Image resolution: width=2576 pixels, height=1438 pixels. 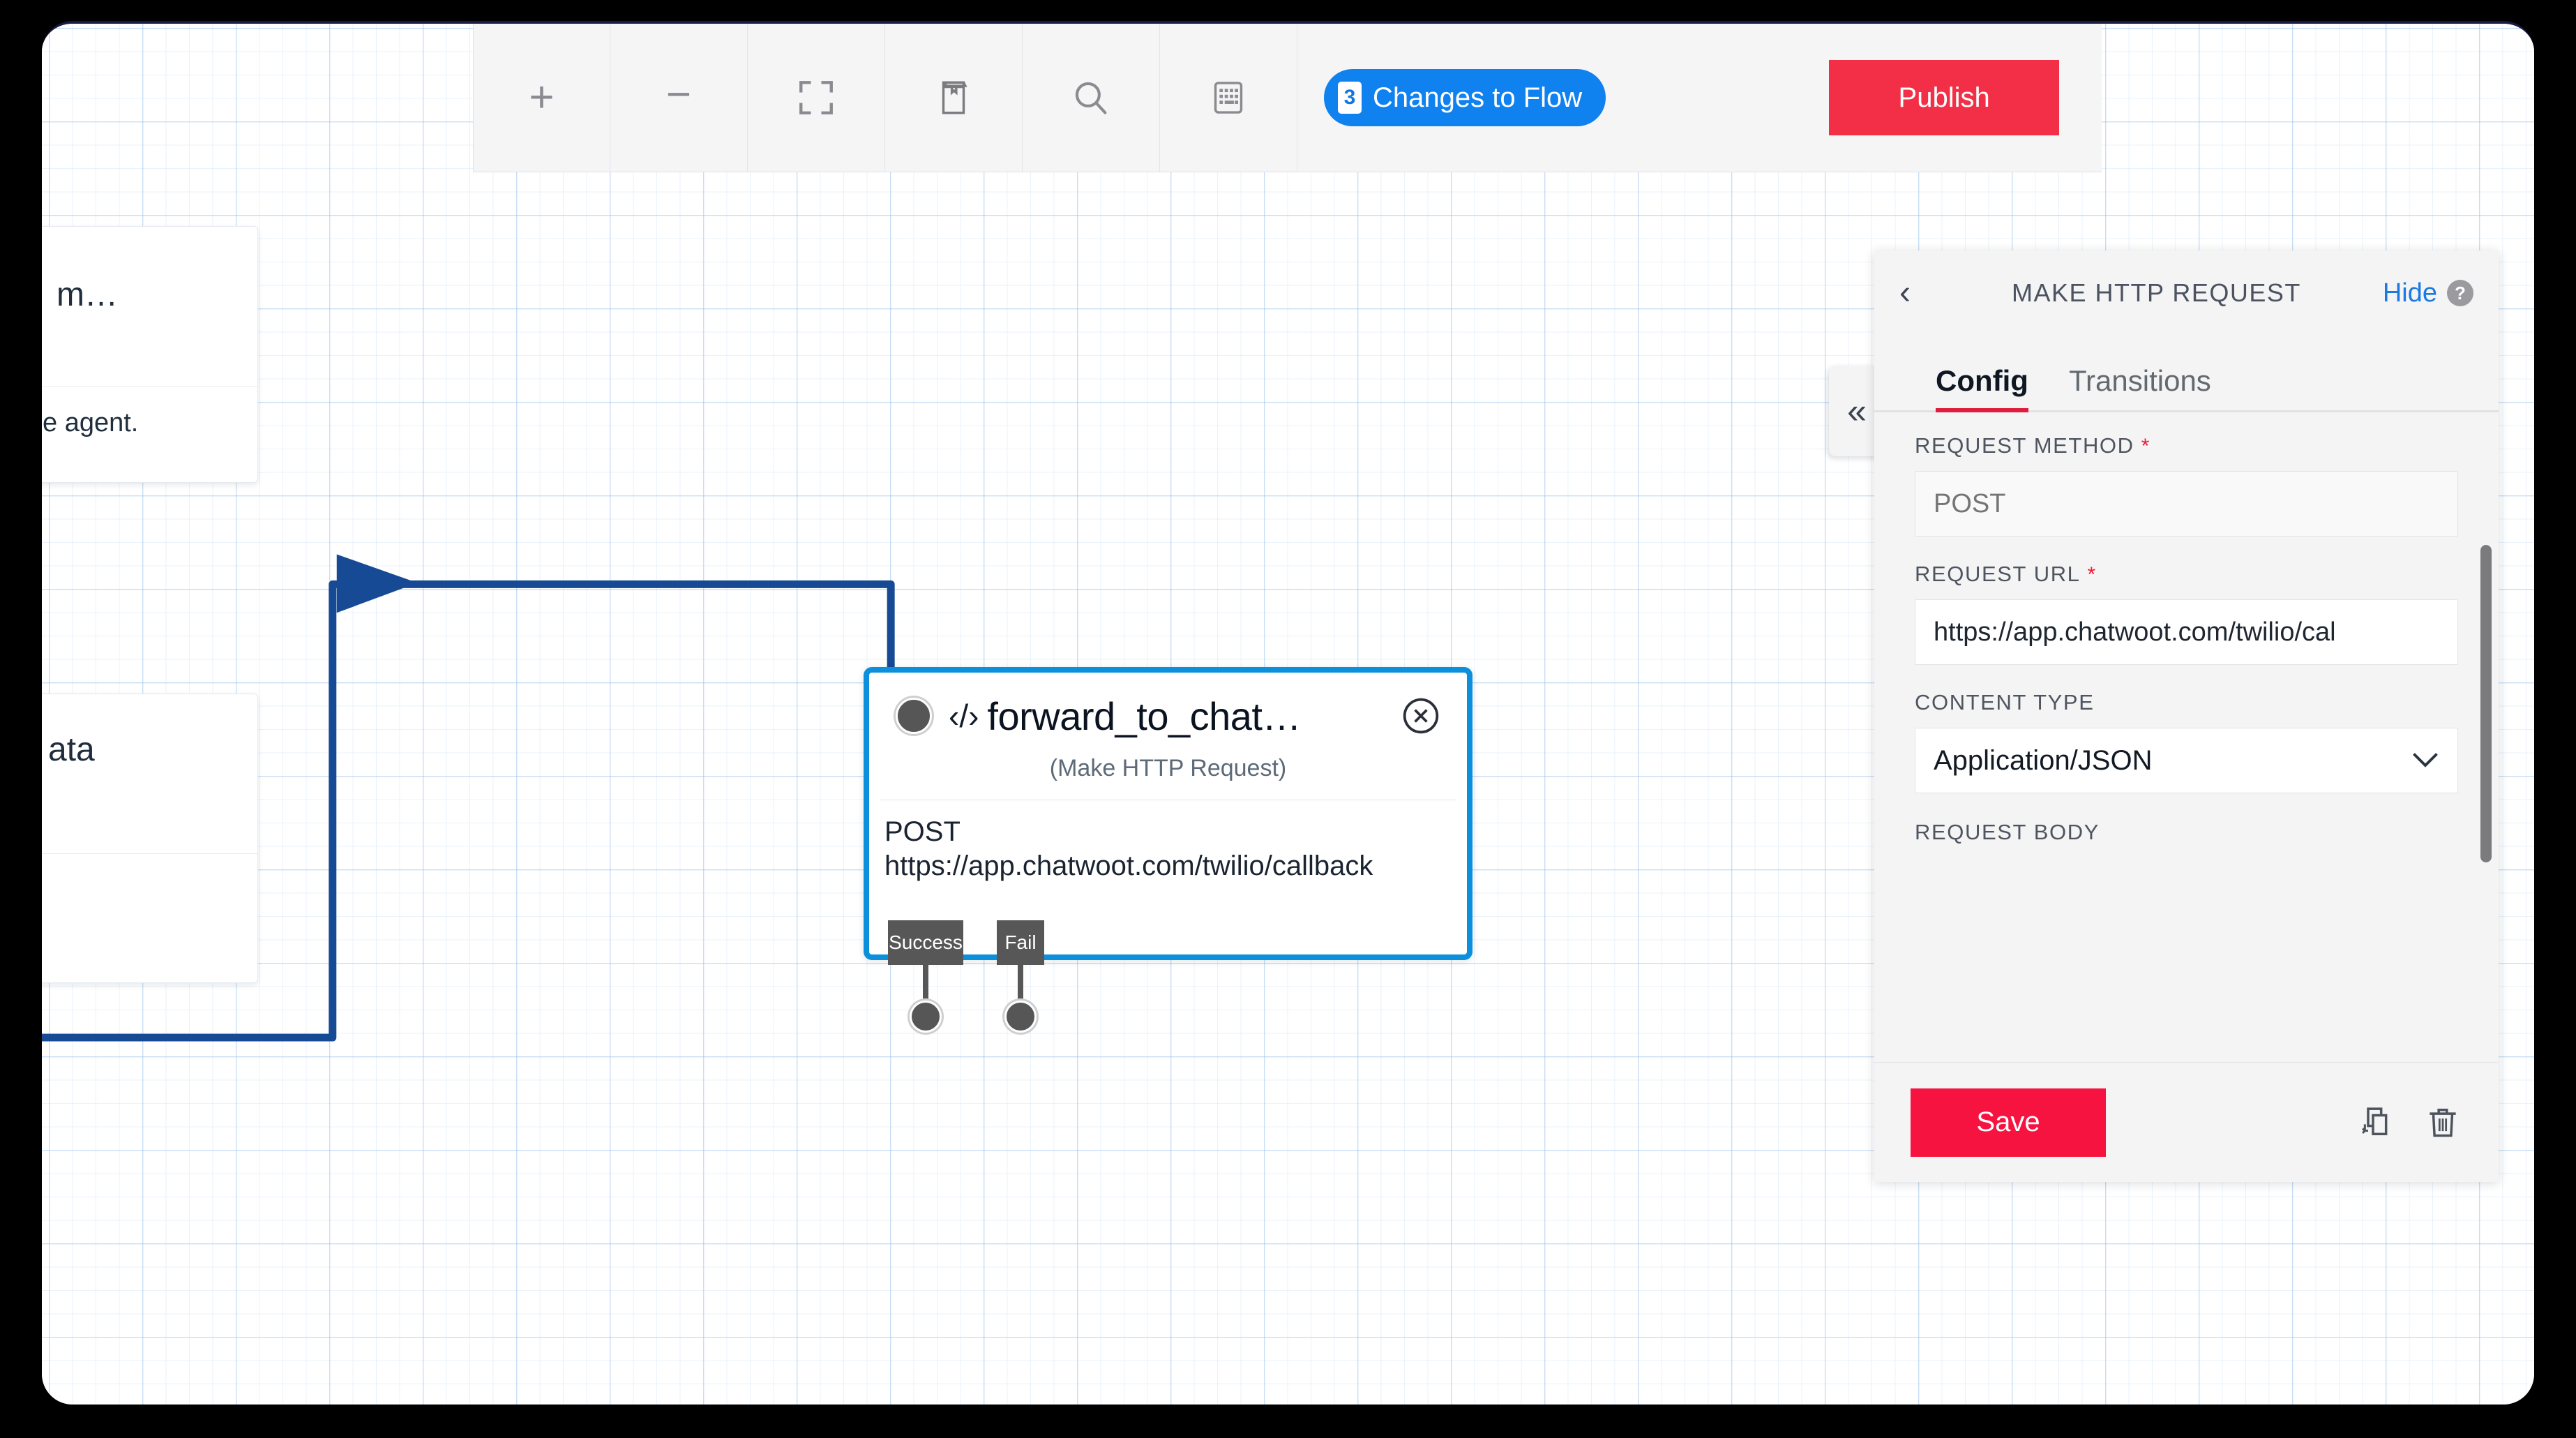 I want to click on tab-config: Config, so click(x=1982, y=388).